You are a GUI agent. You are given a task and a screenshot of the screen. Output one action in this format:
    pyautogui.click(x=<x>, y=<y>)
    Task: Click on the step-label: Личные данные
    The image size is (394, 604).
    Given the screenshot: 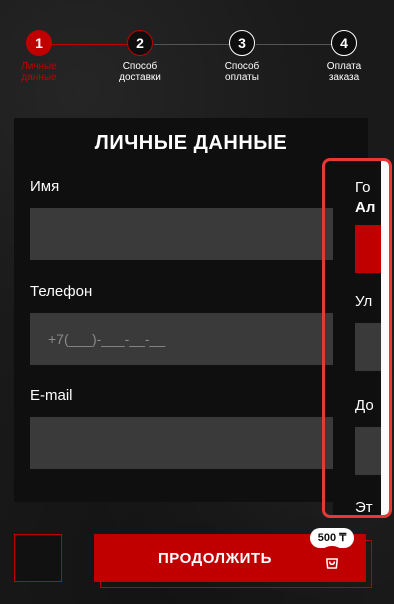 What is the action you would take?
    pyautogui.click(x=39, y=72)
    